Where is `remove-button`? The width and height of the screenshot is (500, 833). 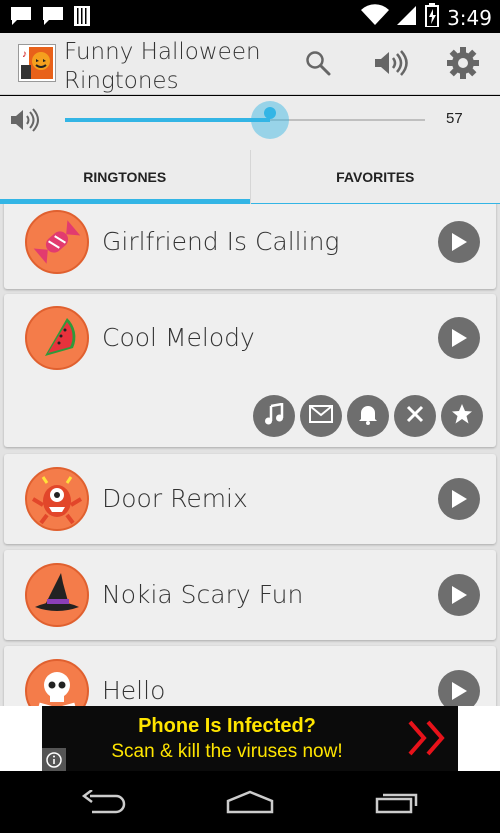 remove-button is located at coordinates (415, 416).